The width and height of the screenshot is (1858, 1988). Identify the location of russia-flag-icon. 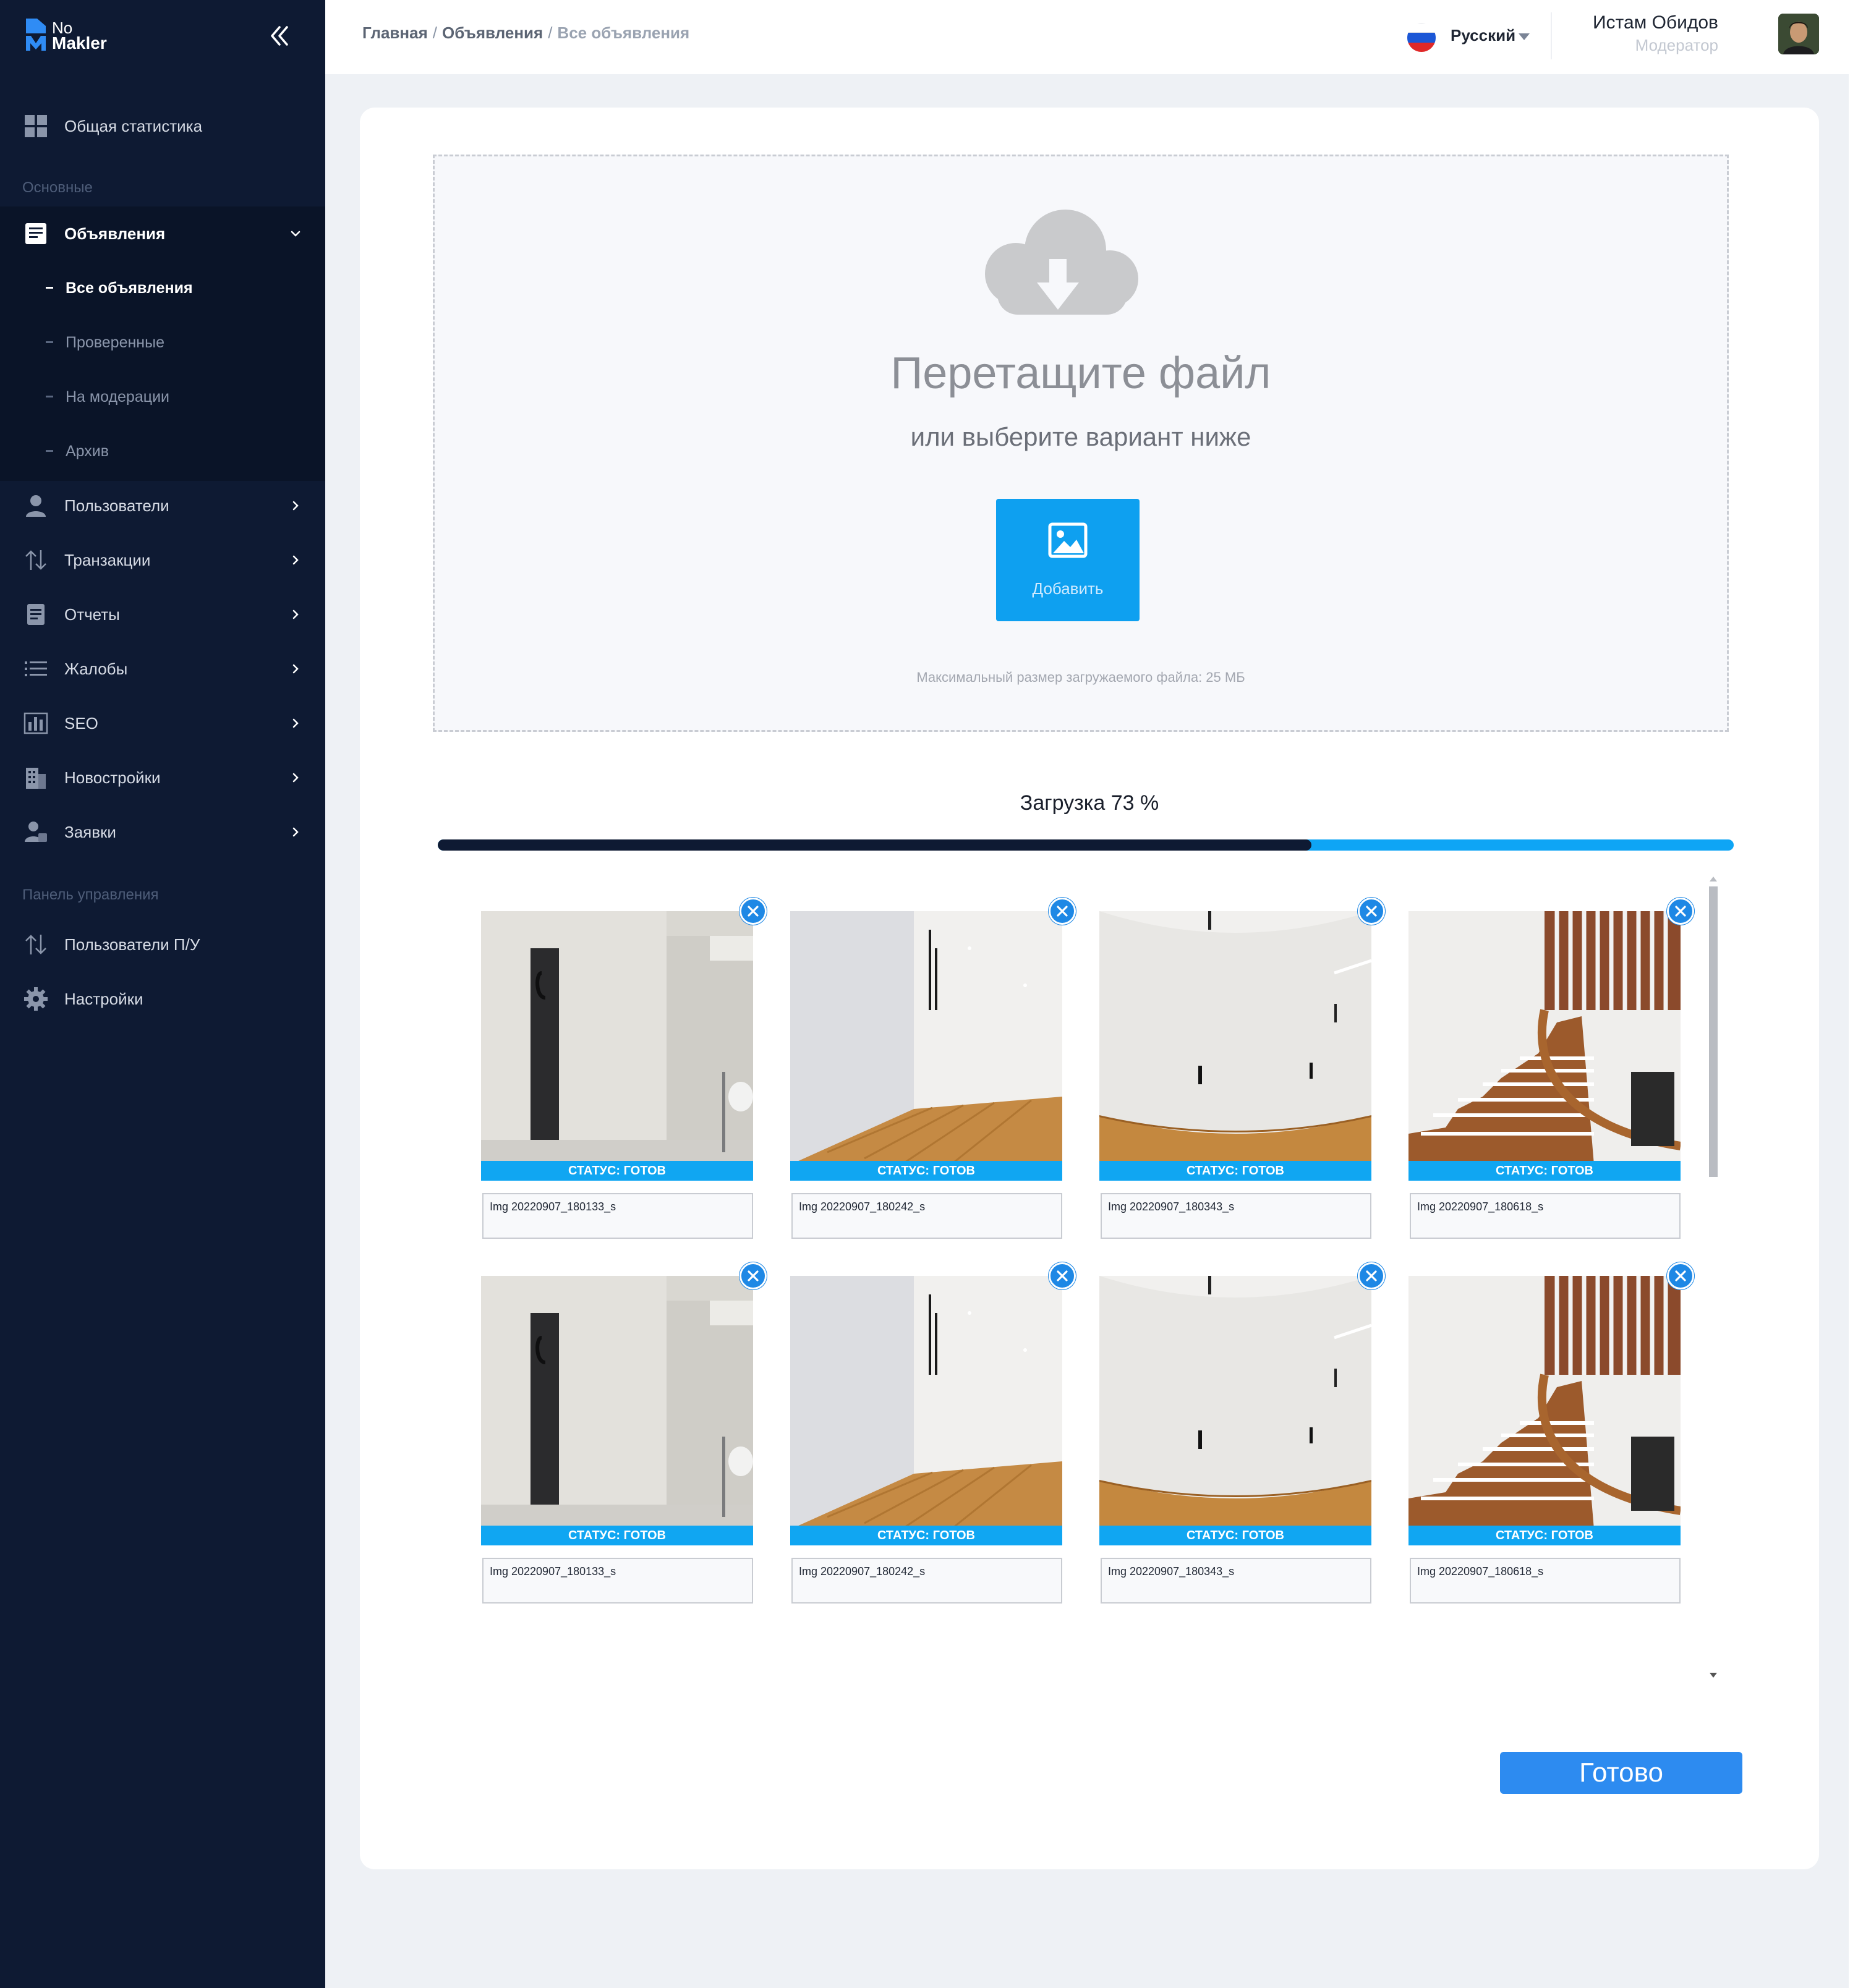
(1421, 37).